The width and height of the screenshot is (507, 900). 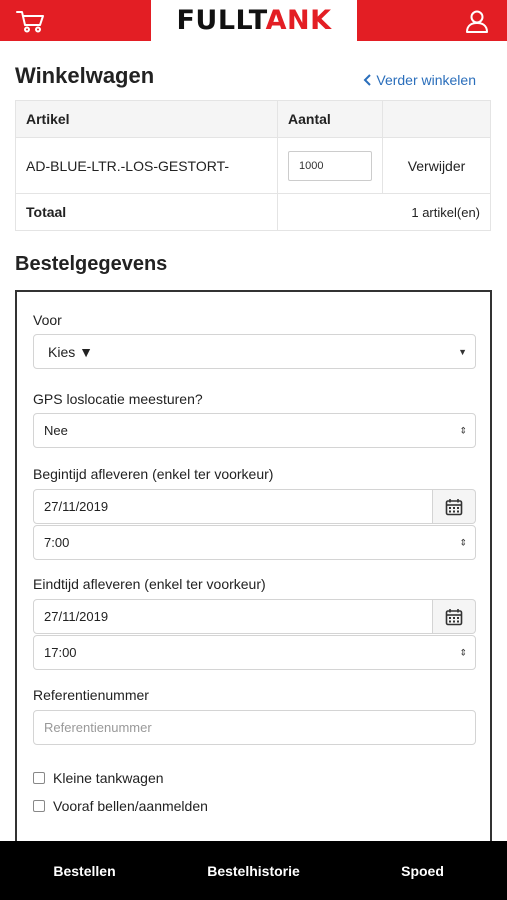 I want to click on call-ahead-option: Vooraf bellen/aanmelden, so click(x=120, y=806).